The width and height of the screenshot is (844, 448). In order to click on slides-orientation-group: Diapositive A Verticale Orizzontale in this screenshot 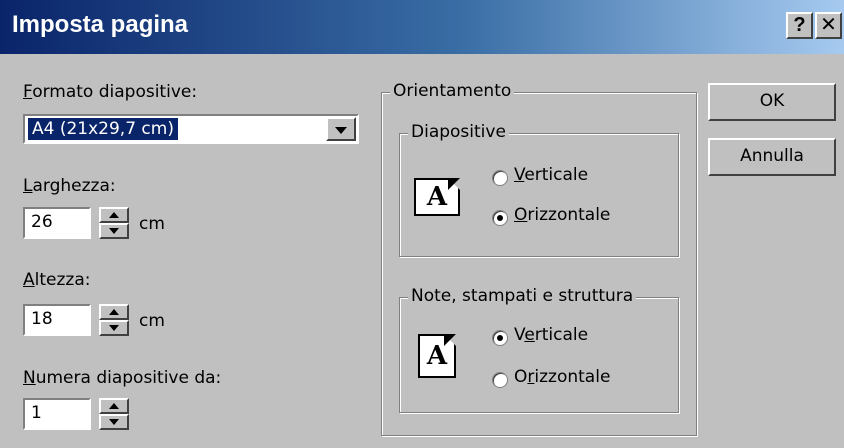, I will do `click(539, 189)`.